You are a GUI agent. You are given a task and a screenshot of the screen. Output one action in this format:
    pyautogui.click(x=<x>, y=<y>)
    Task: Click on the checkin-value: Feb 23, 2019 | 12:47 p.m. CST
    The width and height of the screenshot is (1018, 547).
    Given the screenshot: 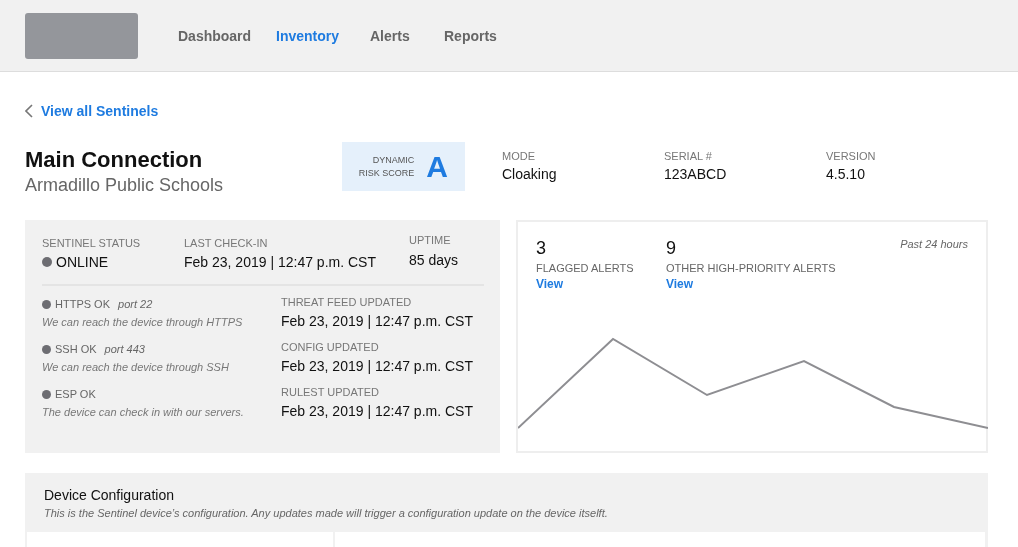 What is the action you would take?
    pyautogui.click(x=280, y=262)
    